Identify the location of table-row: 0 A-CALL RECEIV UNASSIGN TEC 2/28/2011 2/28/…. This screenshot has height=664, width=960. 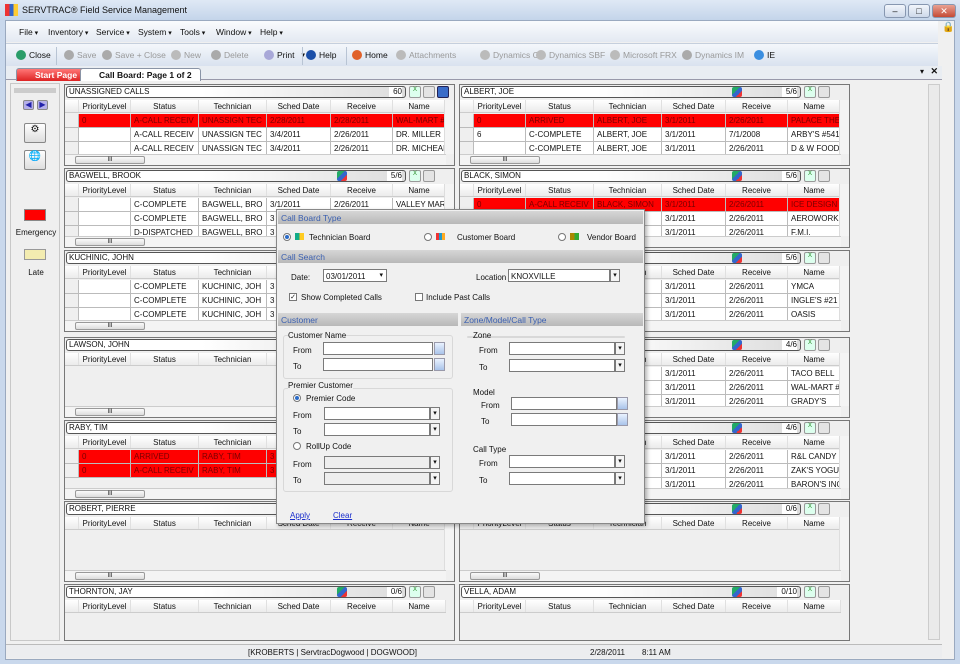
(255, 121).